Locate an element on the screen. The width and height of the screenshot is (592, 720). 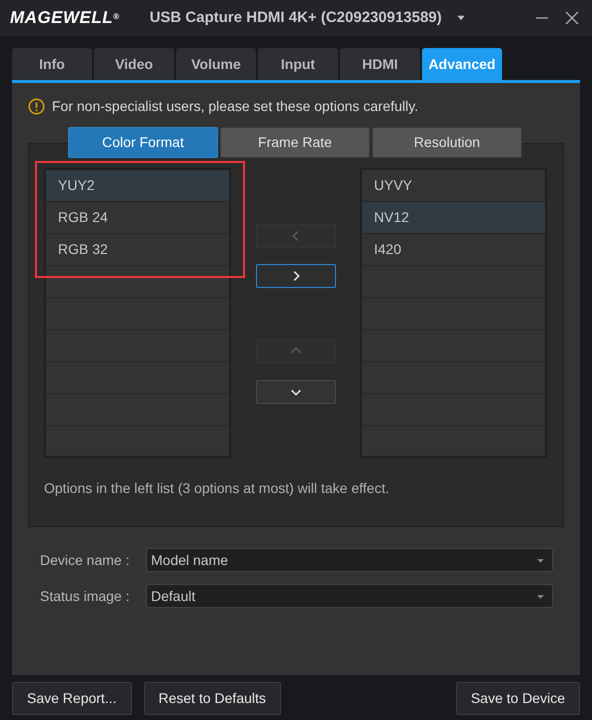
note-text: Options in the left list (3 options at most) will take effect. is located at coordinates (217, 488).